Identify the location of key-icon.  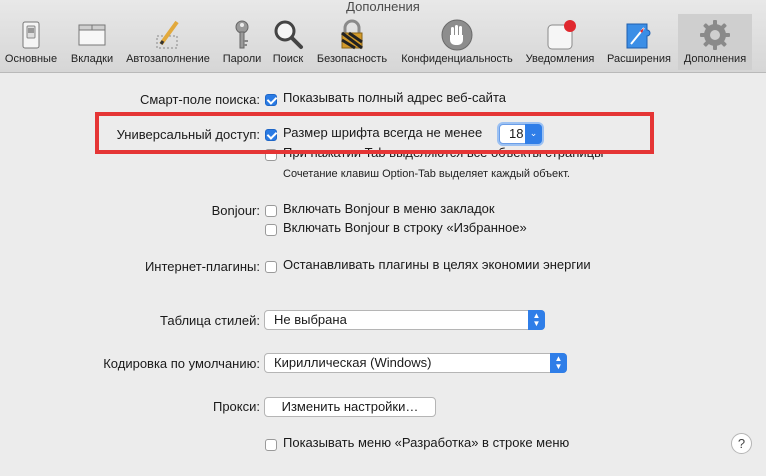
(242, 35).